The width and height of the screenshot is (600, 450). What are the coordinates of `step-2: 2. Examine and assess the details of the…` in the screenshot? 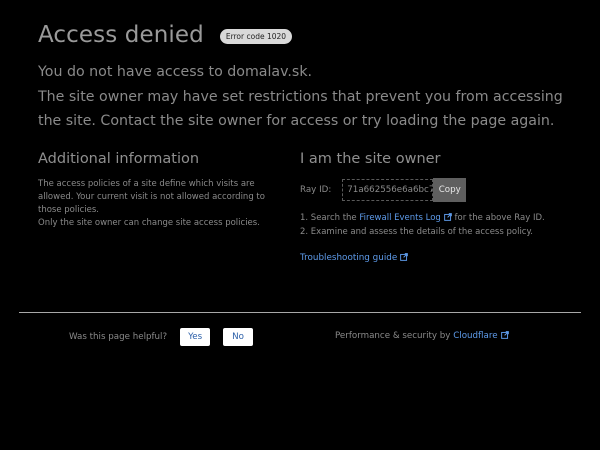 It's located at (417, 232).